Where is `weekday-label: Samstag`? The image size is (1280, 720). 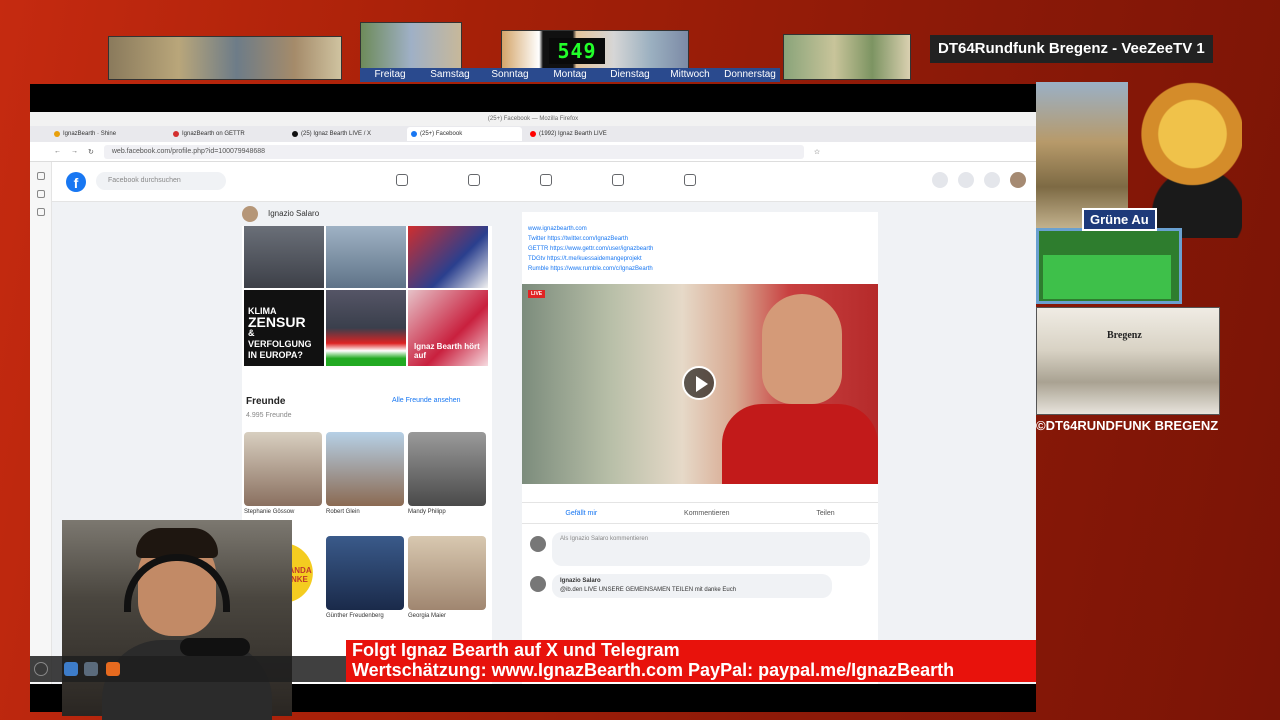
weekday-label: Samstag is located at coordinates (450, 74).